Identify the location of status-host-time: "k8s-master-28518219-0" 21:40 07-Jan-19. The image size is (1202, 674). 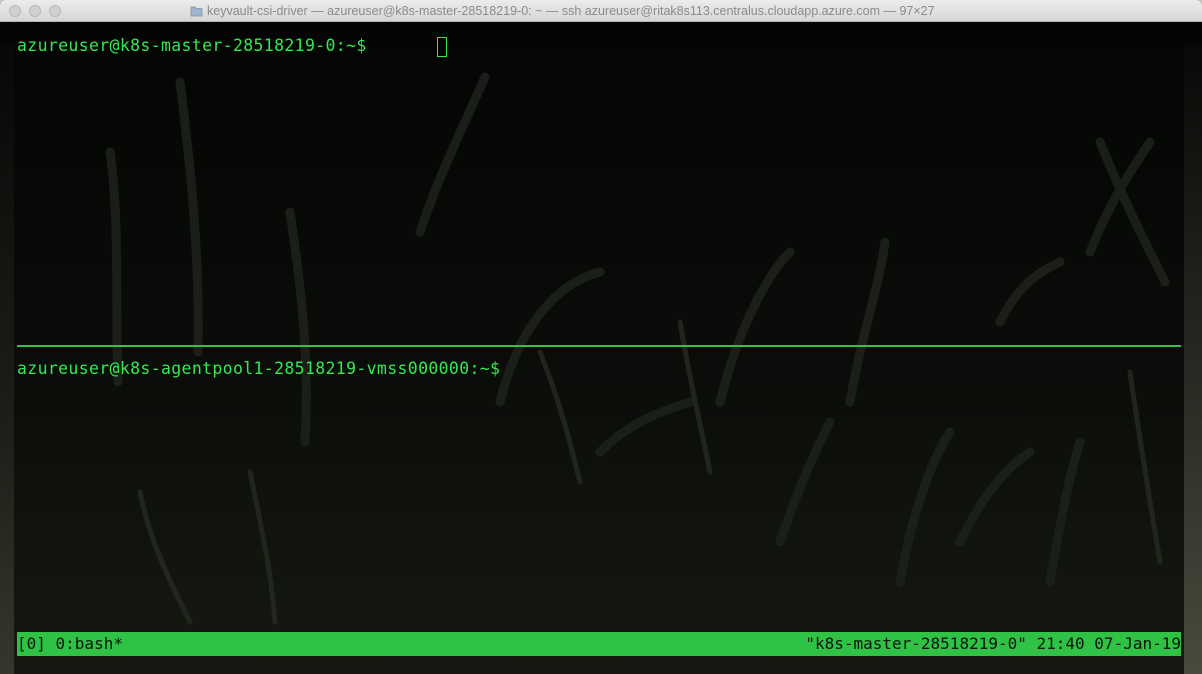
(993, 643).